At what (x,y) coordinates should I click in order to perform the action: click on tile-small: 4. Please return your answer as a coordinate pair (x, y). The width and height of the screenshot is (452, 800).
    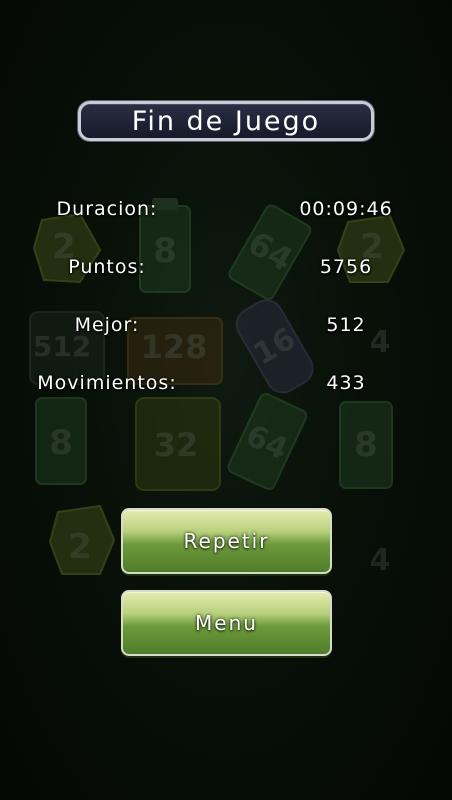
    Looking at the image, I should click on (380, 560).